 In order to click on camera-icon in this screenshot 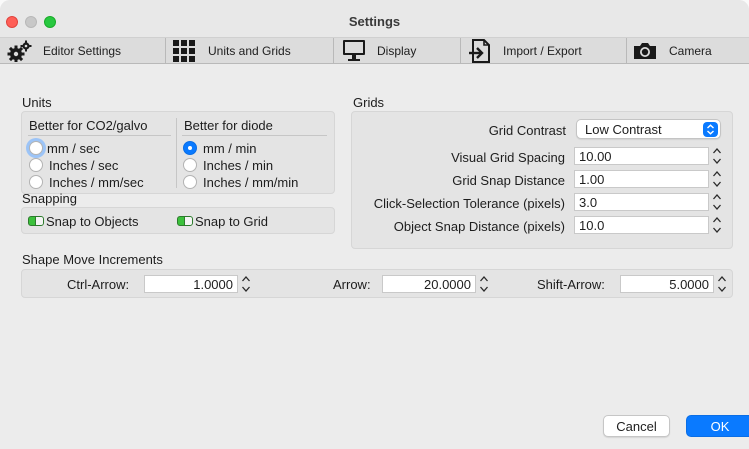, I will do `click(645, 51)`.